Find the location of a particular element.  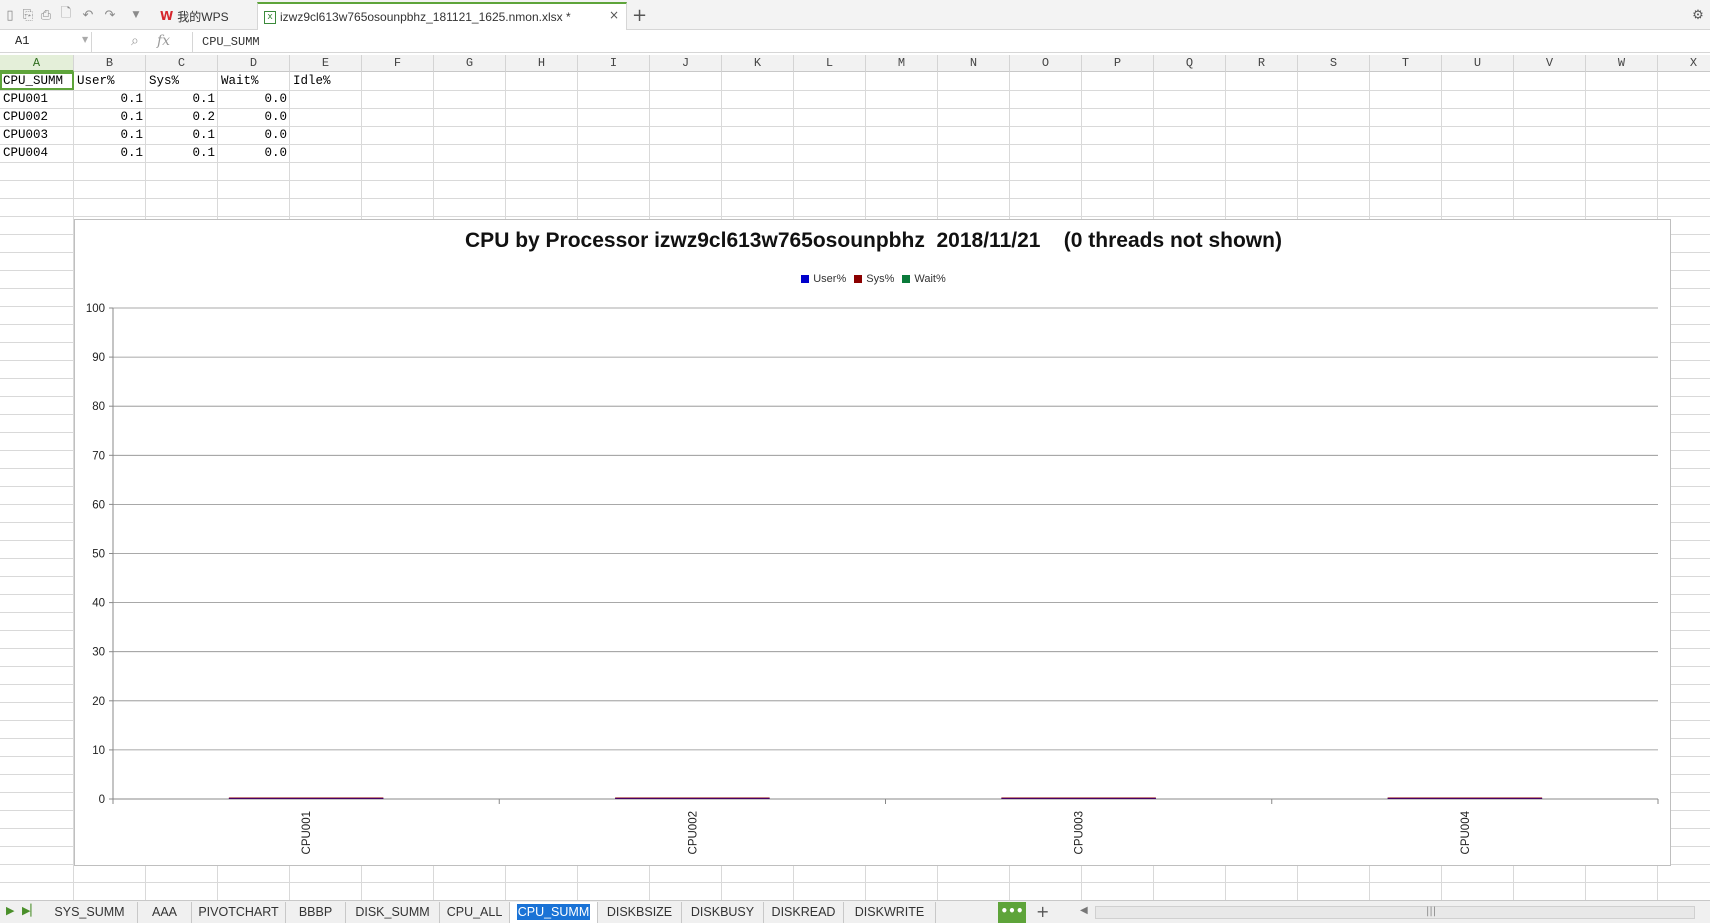

first-sheet-icon: ▶ is located at coordinates (10, 910).